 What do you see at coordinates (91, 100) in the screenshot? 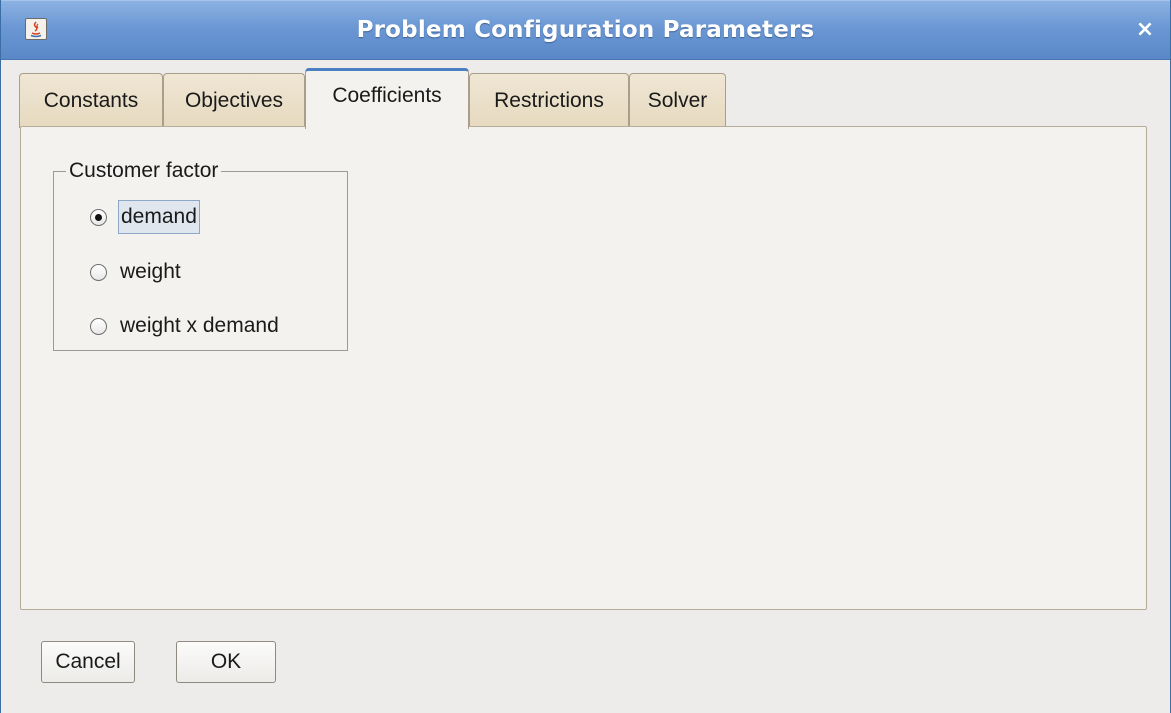
I see `tab-constants: Constants` at bounding box center [91, 100].